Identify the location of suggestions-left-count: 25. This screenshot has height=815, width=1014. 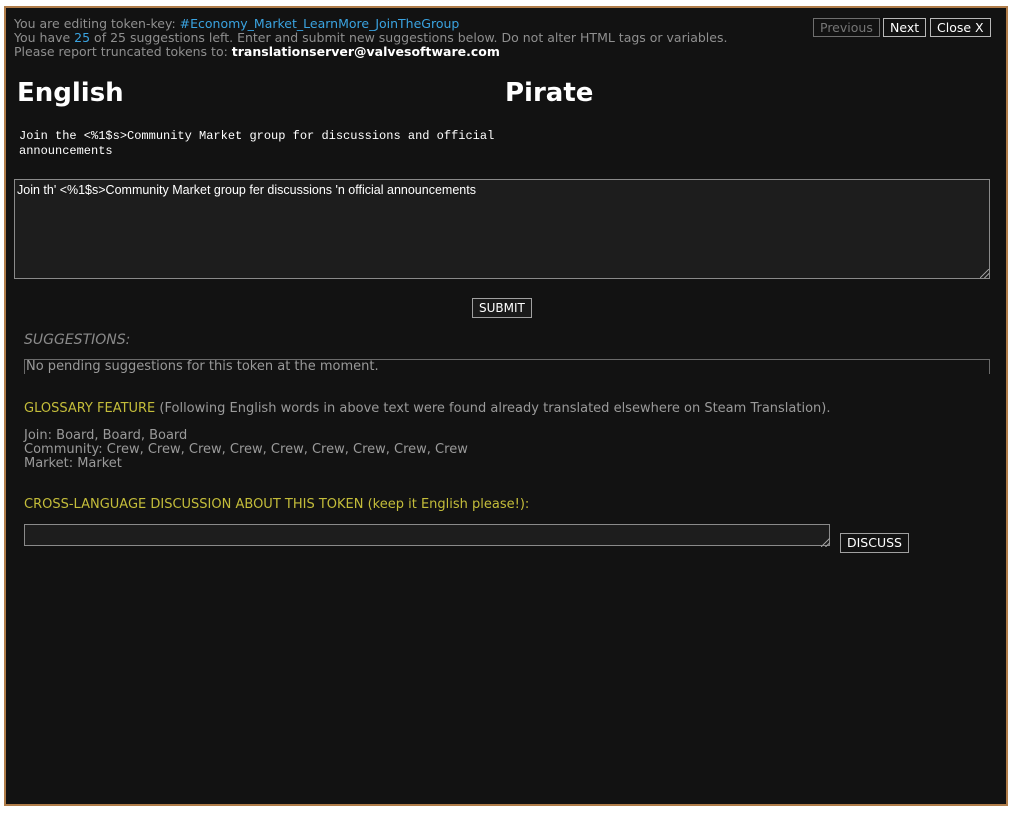
(82, 37).